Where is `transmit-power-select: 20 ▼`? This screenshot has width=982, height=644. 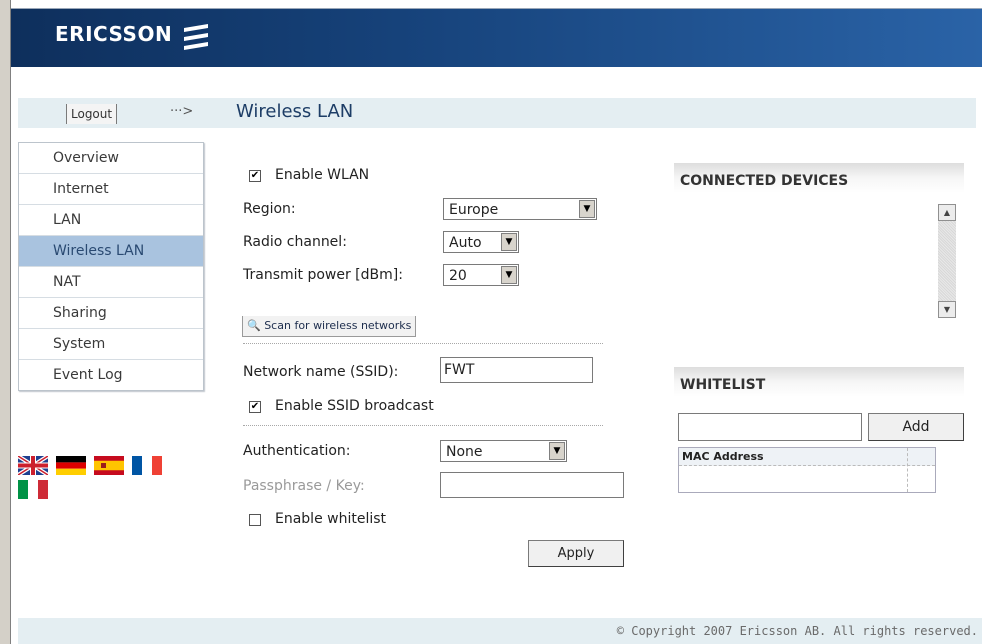 transmit-power-select: 20 ▼ is located at coordinates (481, 275).